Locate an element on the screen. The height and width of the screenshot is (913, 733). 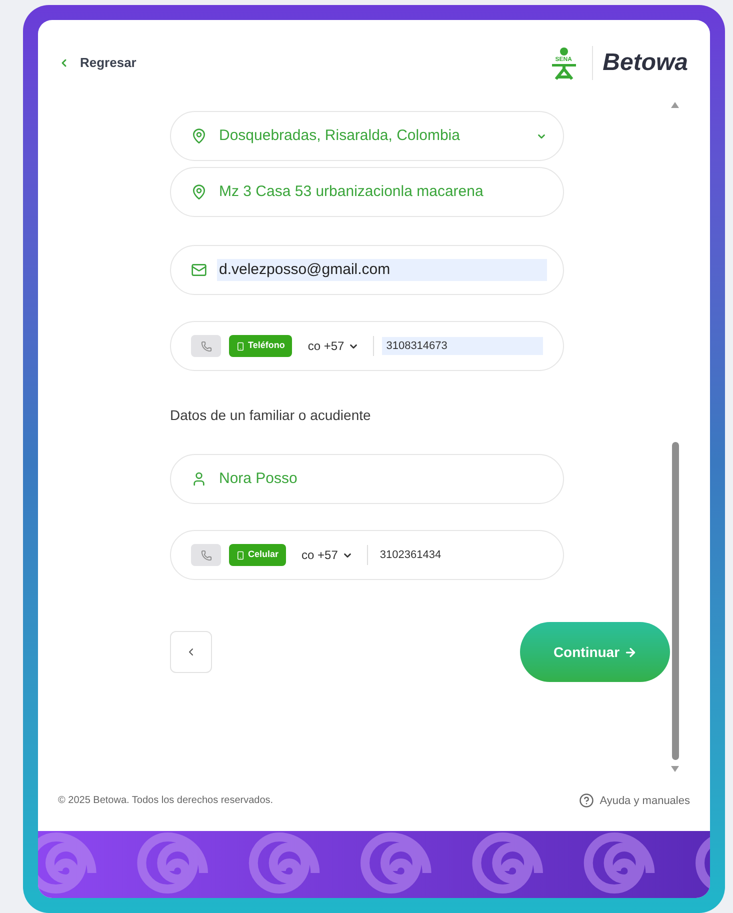
phone-field: Teléfono co +57 3108314673 is located at coordinates (367, 346).